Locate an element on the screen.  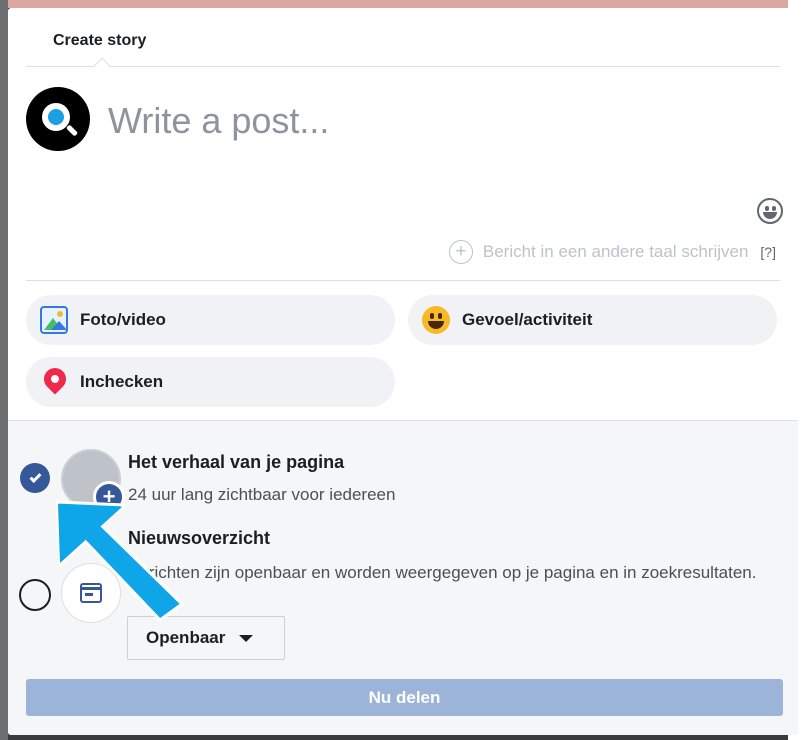
check-in-label: Inchecken is located at coordinates (122, 381).